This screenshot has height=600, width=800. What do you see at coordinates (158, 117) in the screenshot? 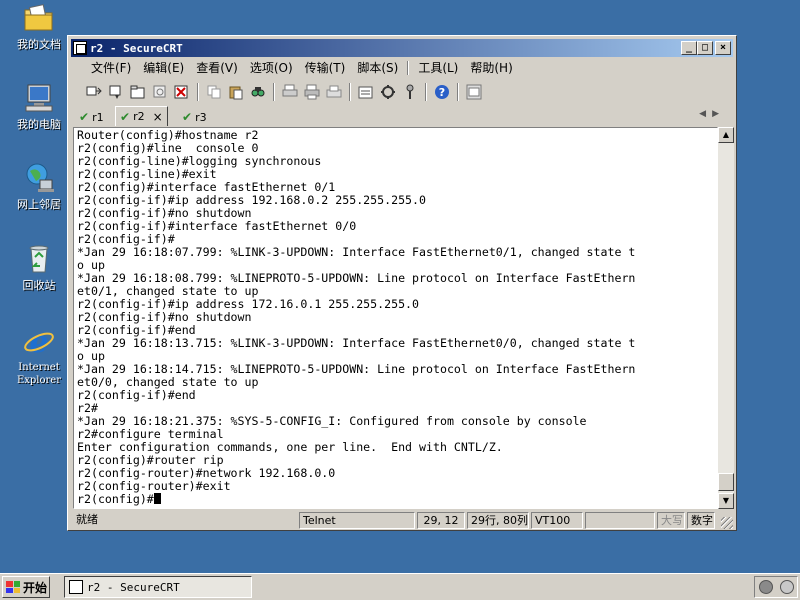
I see `tab-close-icon: ×` at bounding box center [158, 117].